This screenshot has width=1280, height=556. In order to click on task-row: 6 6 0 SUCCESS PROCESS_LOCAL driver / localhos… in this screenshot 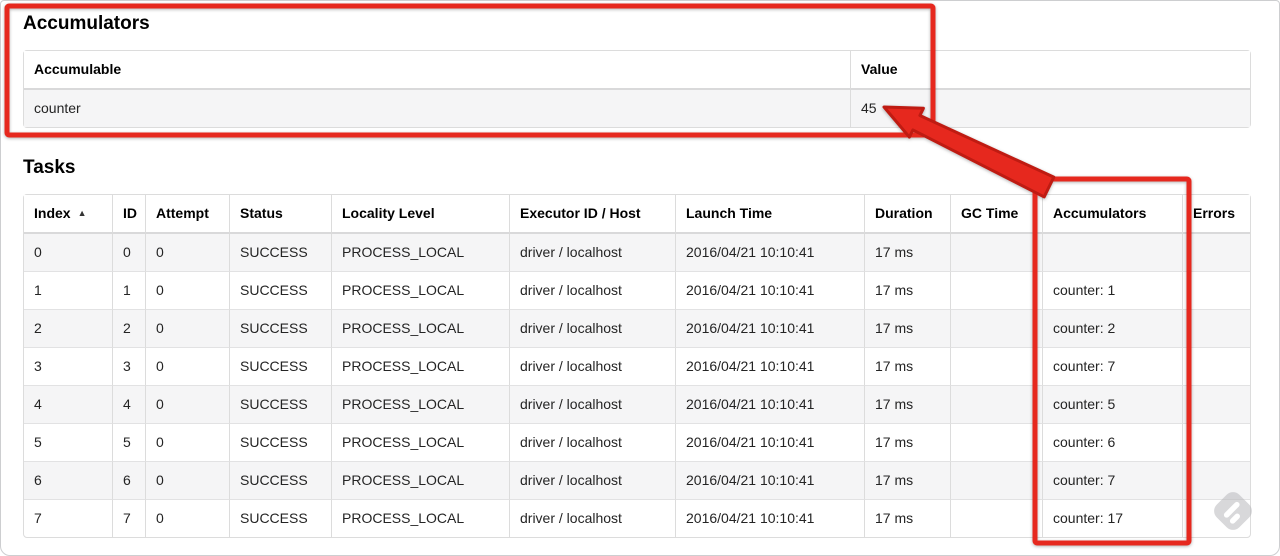, I will do `click(637, 480)`.